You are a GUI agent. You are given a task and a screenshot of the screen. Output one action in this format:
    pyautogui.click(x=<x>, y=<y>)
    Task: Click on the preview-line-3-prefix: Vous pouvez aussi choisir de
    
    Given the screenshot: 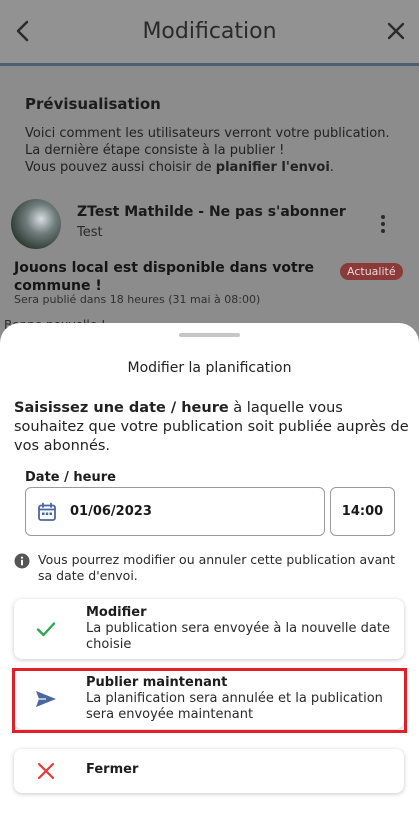 What is the action you would take?
    pyautogui.click(x=120, y=167)
    